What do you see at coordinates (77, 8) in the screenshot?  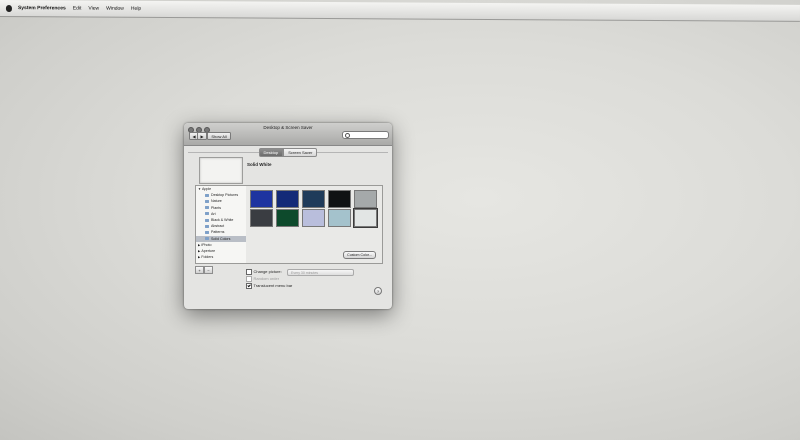 I see `menu-edit: Edit` at bounding box center [77, 8].